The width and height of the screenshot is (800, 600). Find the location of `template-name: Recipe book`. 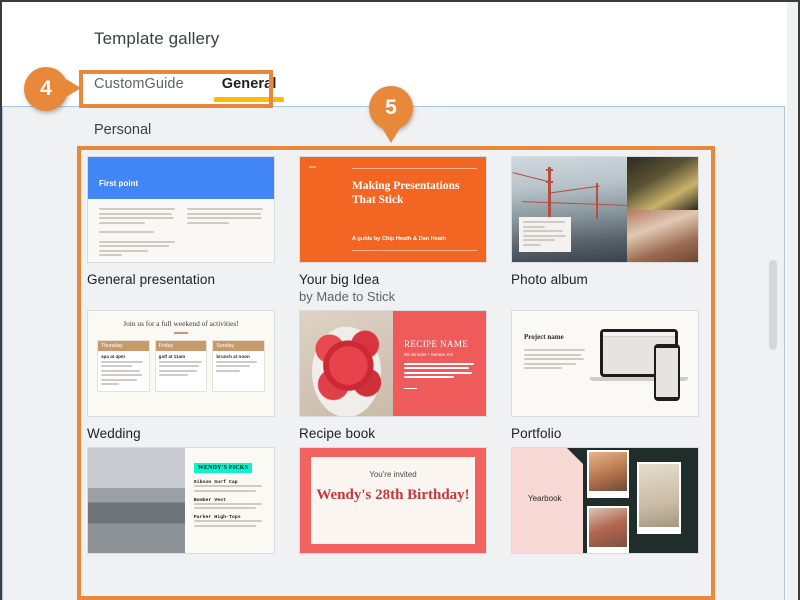

template-name: Recipe book is located at coordinates (337, 433).